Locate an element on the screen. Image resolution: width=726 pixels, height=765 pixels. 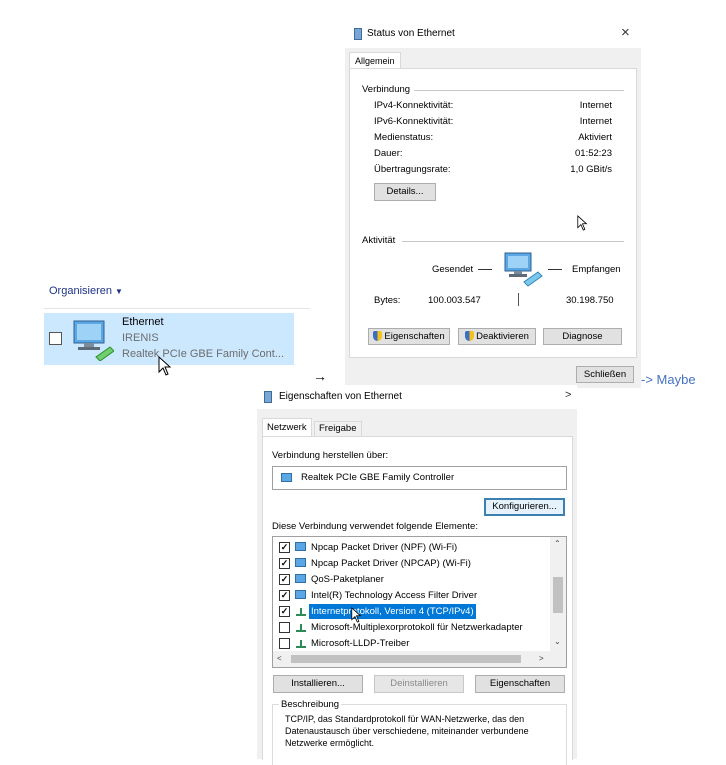
list-item: ✓ Npcap Packet Driver (NPCAP) (Wi-Fi) is located at coordinates (411, 564).